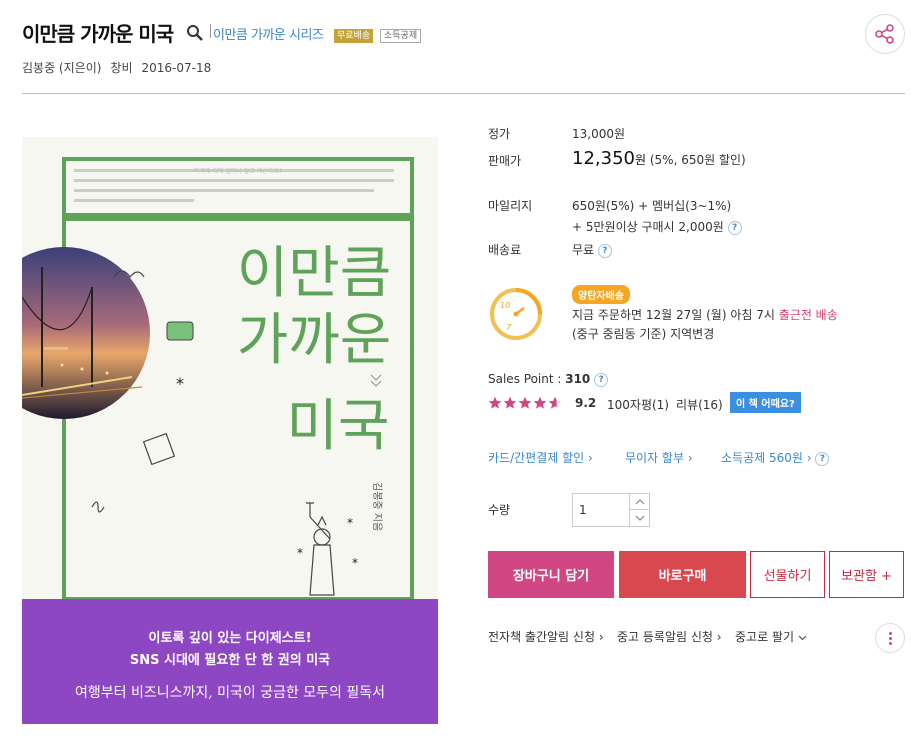 This screenshot has width=911, height=739. I want to click on clock-icon: 10 7, so click(516, 314).